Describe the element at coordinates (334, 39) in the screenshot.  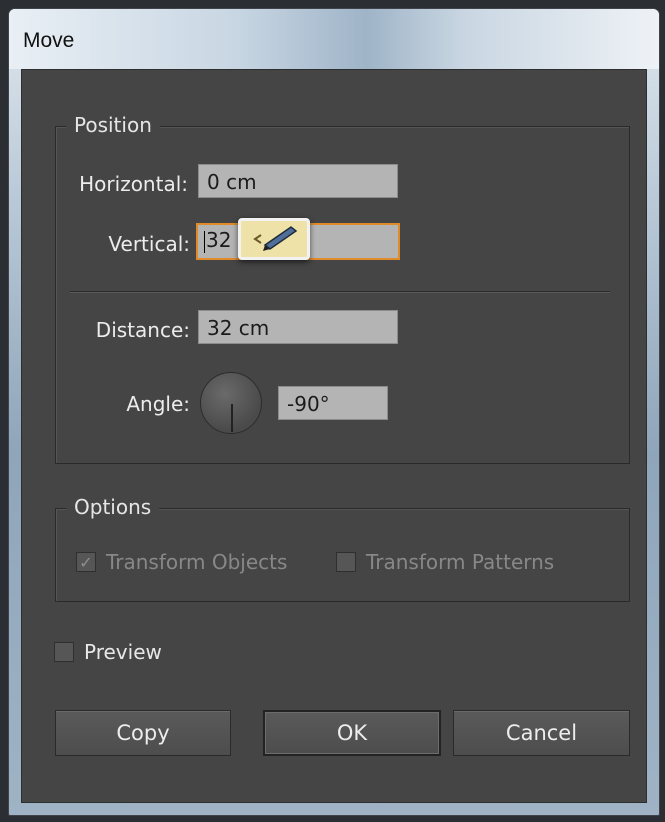
I see `title-bar: Move` at that location.